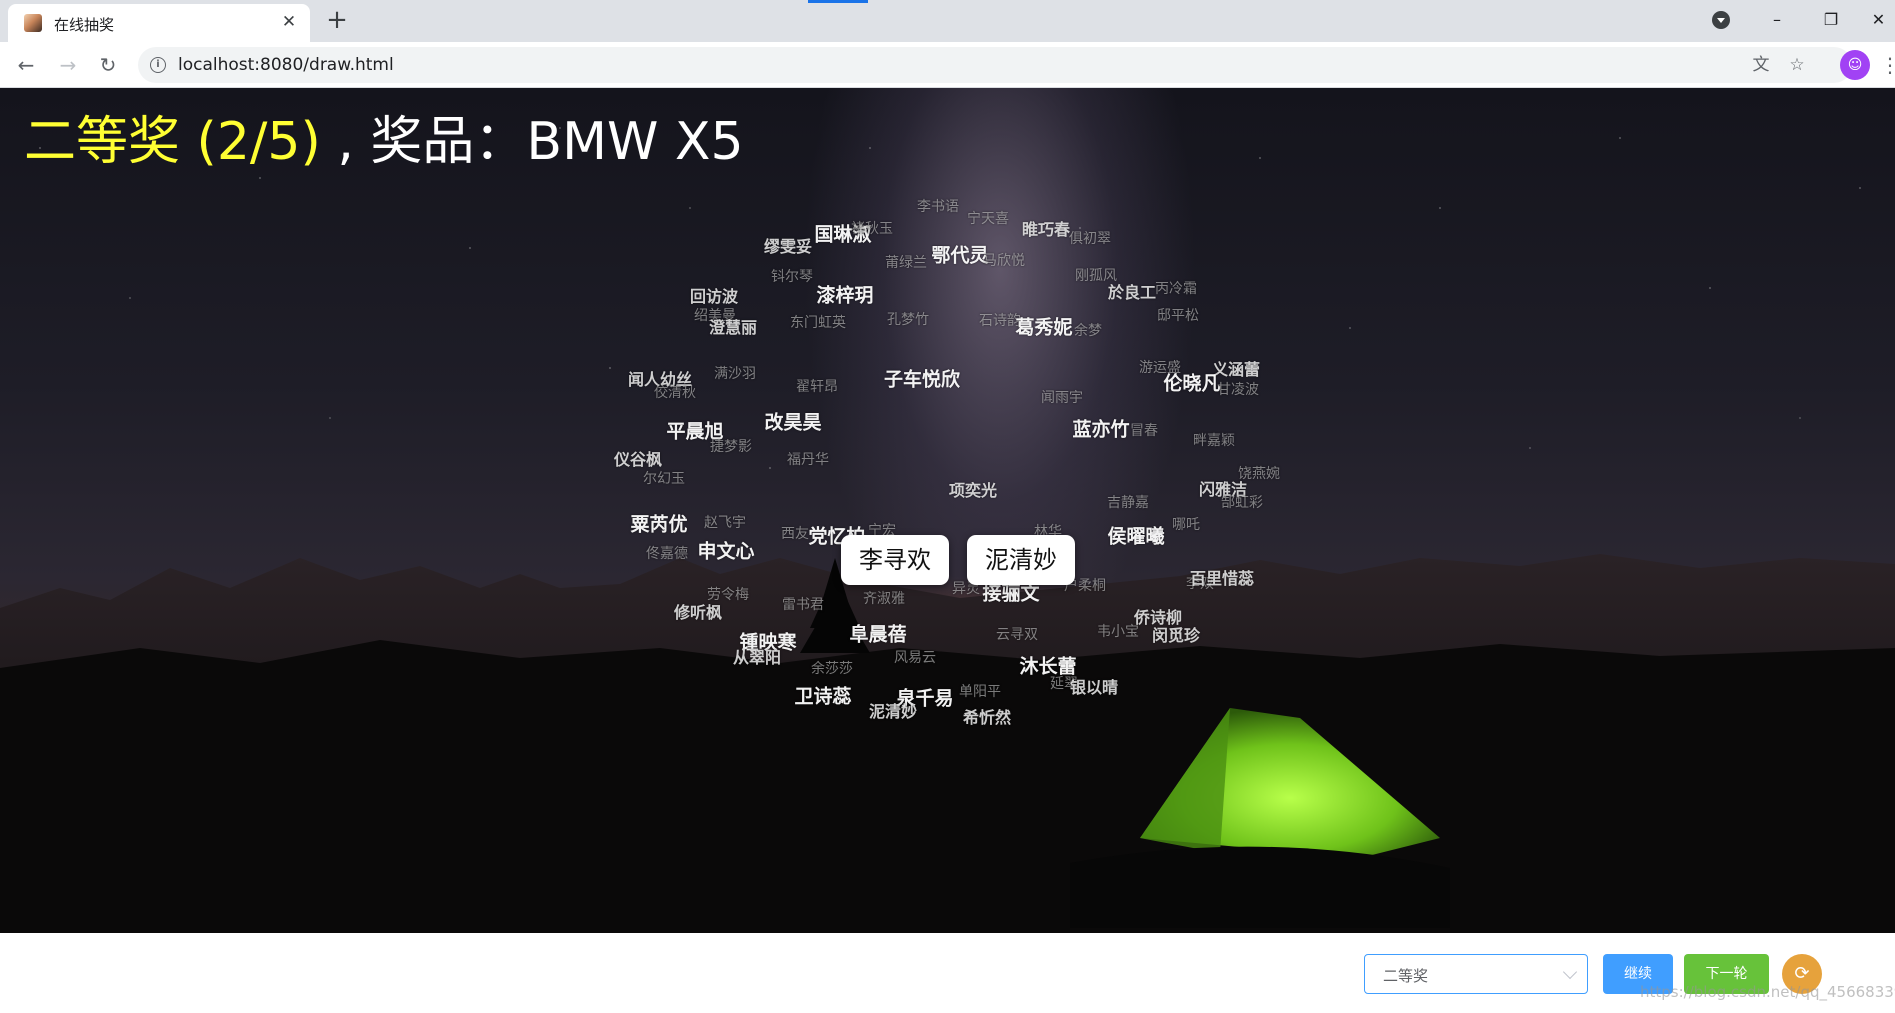 The image size is (1895, 1013). Describe the element at coordinates (1046, 229) in the screenshot. I see `participant-name: 睢巧春` at that location.